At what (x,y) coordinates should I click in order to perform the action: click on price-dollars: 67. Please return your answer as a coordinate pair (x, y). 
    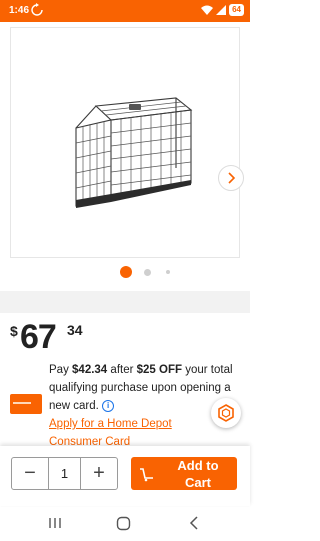
    Looking at the image, I should click on (38, 337).